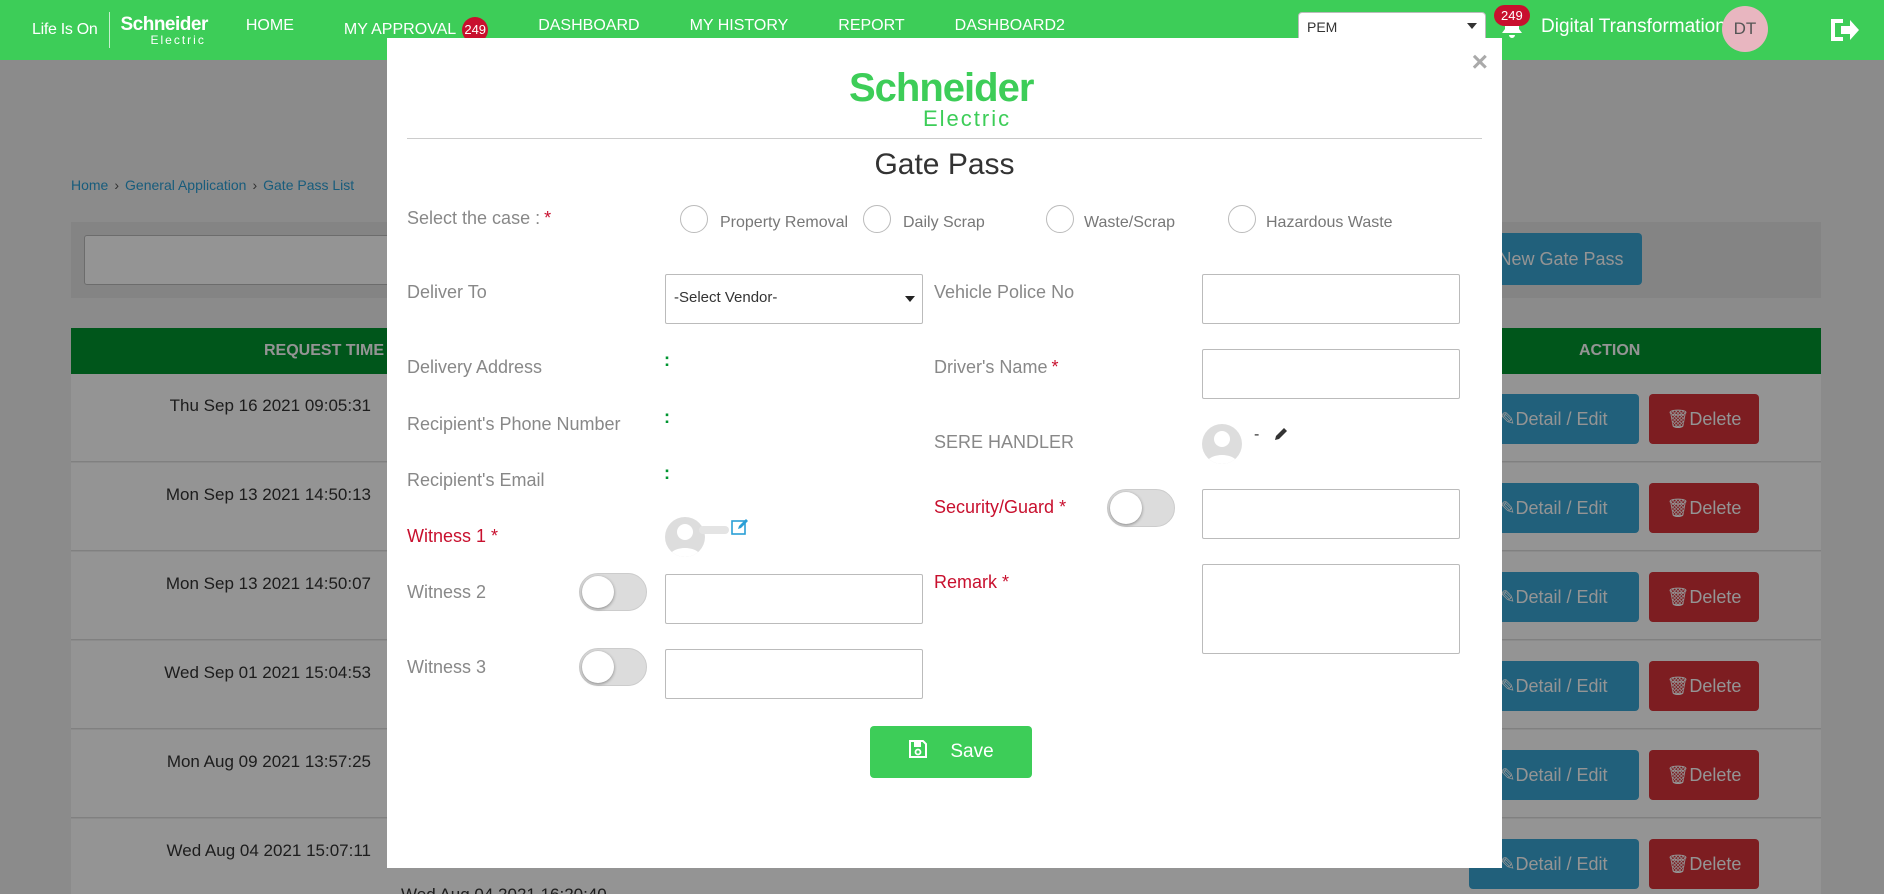 Image resolution: width=1884 pixels, height=894 pixels. Describe the element at coordinates (1331, 609) in the screenshot. I see `remark-textarea` at that location.